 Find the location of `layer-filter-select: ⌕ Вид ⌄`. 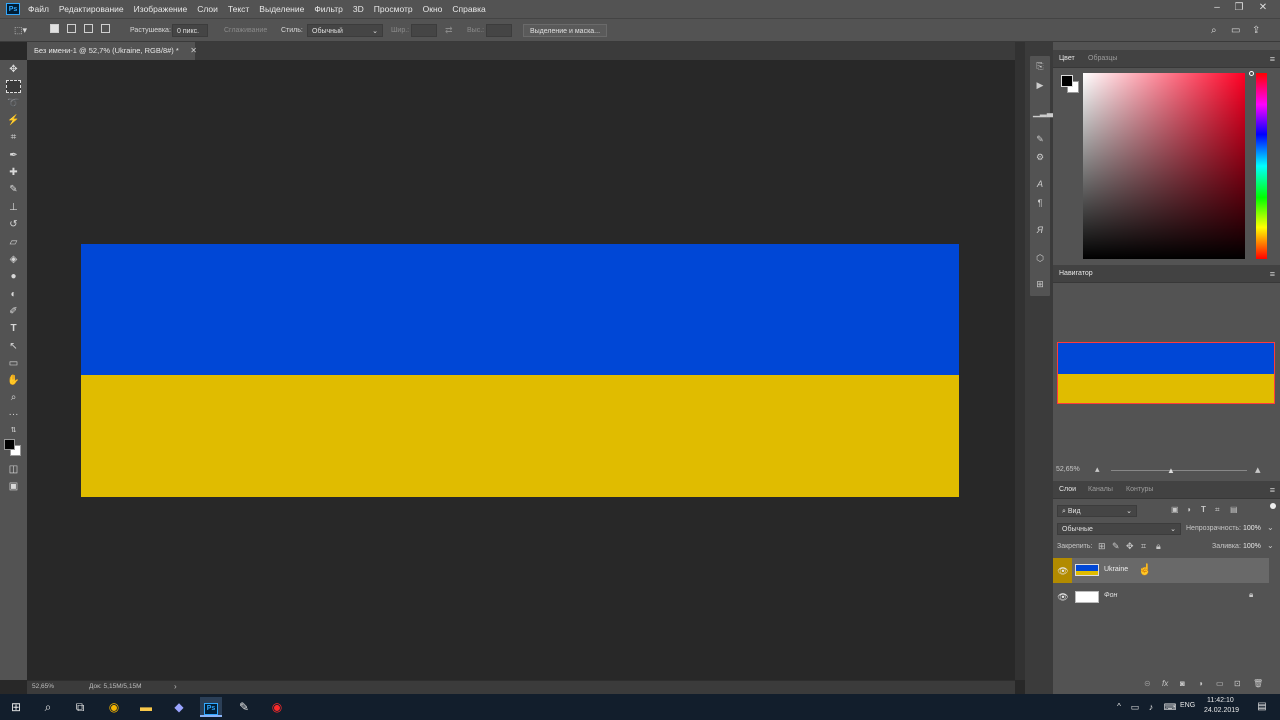

layer-filter-select: ⌕ Вид ⌄ is located at coordinates (1097, 511).